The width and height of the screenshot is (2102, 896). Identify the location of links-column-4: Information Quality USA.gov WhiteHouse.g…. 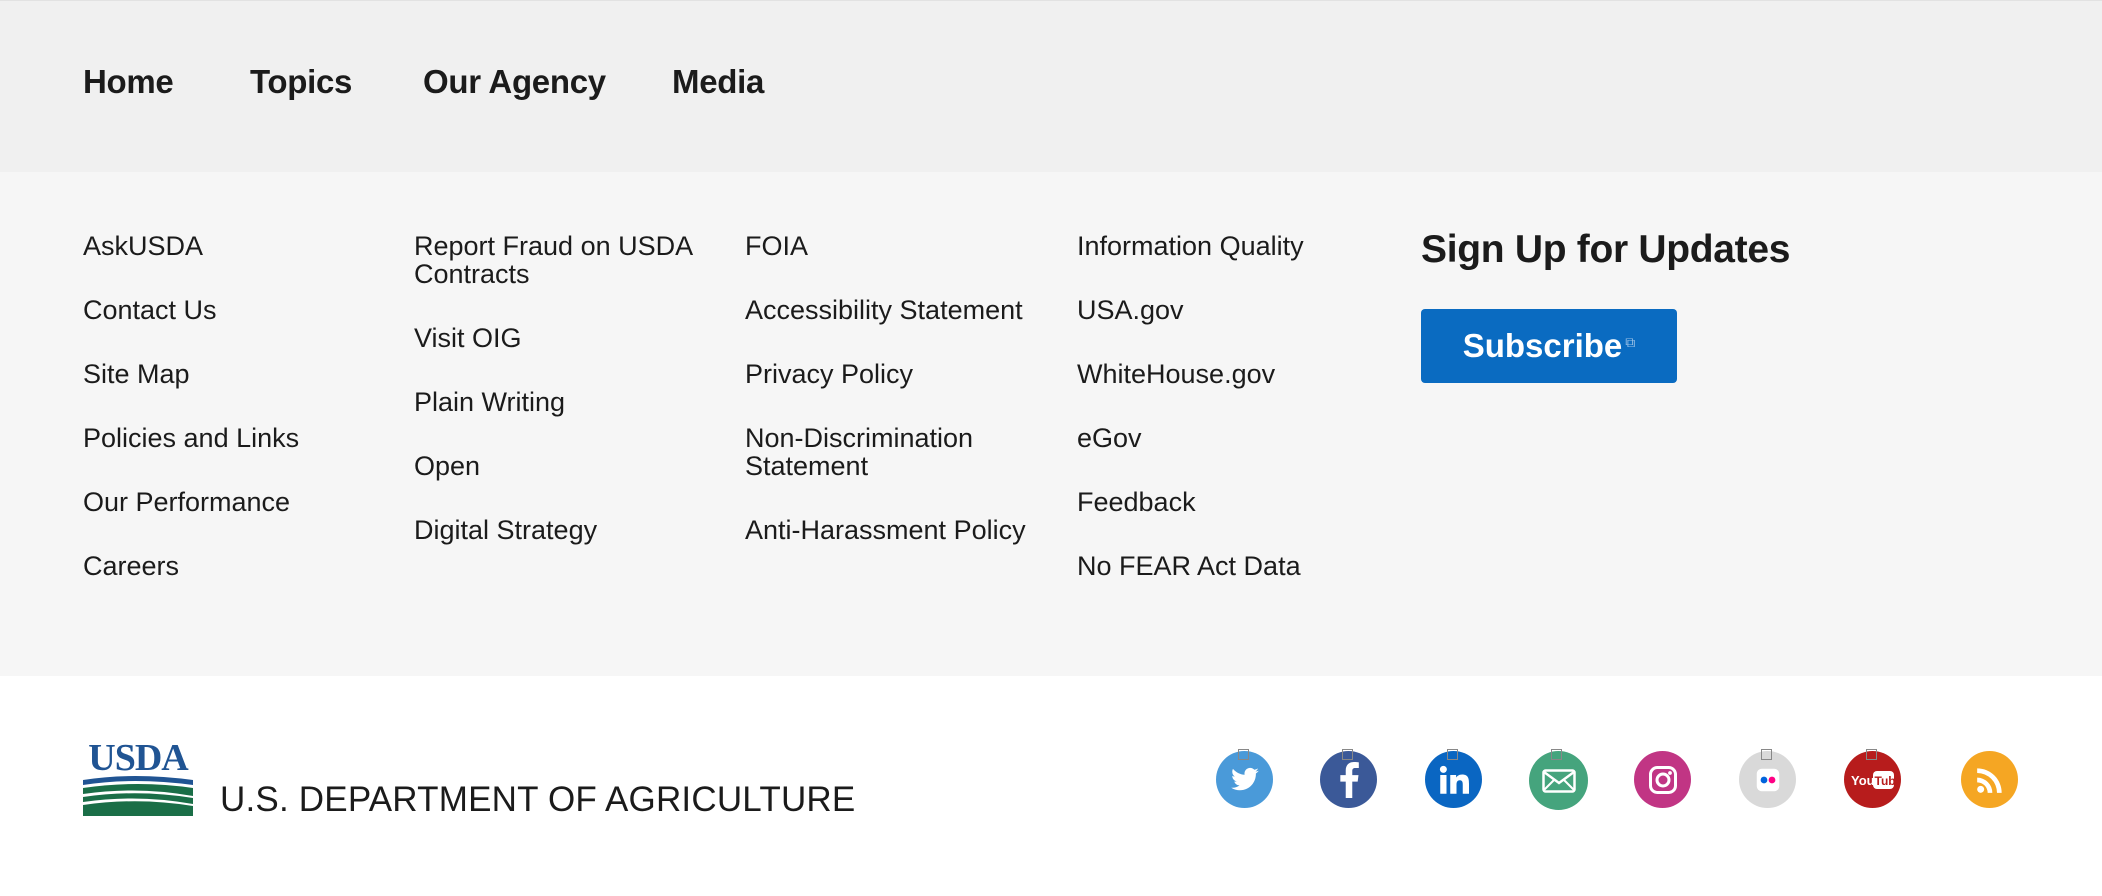
(1232, 424).